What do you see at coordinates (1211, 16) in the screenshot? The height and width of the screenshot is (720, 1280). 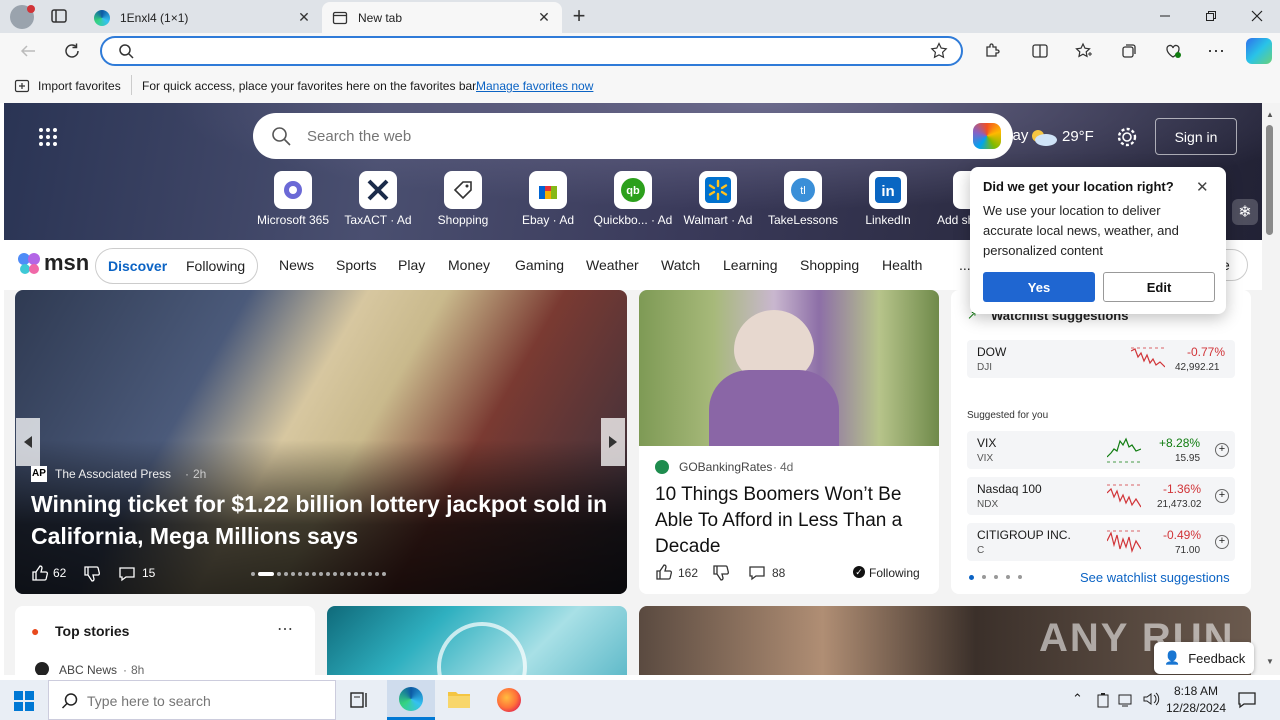 I see `restore-button` at bounding box center [1211, 16].